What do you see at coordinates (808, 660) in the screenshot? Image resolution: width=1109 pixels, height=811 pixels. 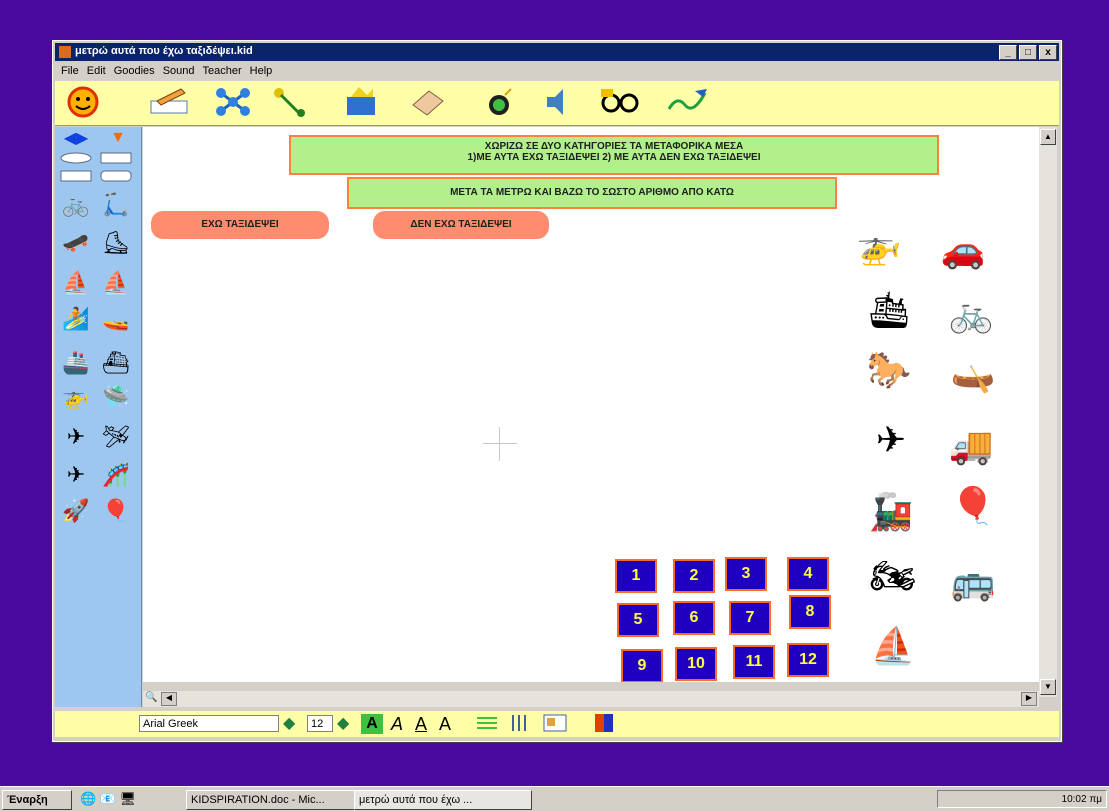 I see `number-tile-12: 12` at bounding box center [808, 660].